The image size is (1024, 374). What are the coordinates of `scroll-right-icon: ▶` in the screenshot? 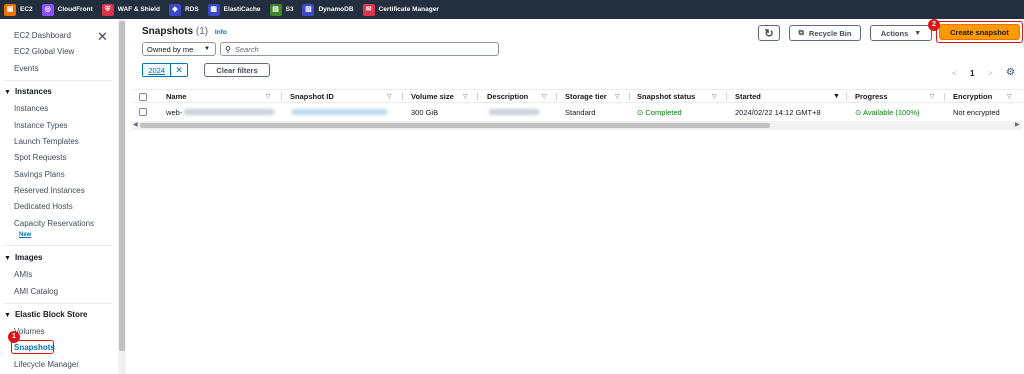 It's located at (1017, 124).